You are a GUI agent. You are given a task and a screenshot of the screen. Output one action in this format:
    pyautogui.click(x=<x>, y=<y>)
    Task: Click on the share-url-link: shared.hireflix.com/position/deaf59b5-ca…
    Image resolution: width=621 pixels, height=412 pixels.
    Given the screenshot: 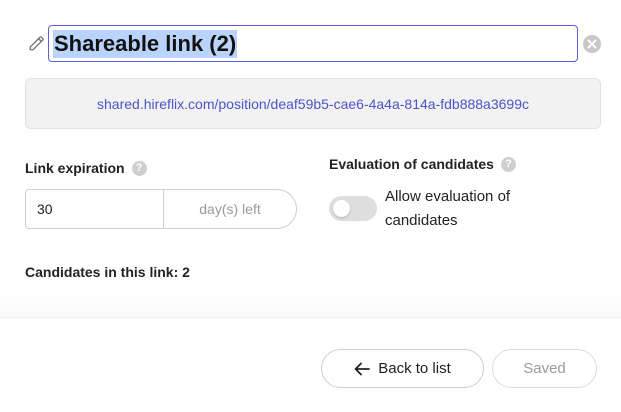 What is the action you would take?
    pyautogui.click(x=313, y=104)
    